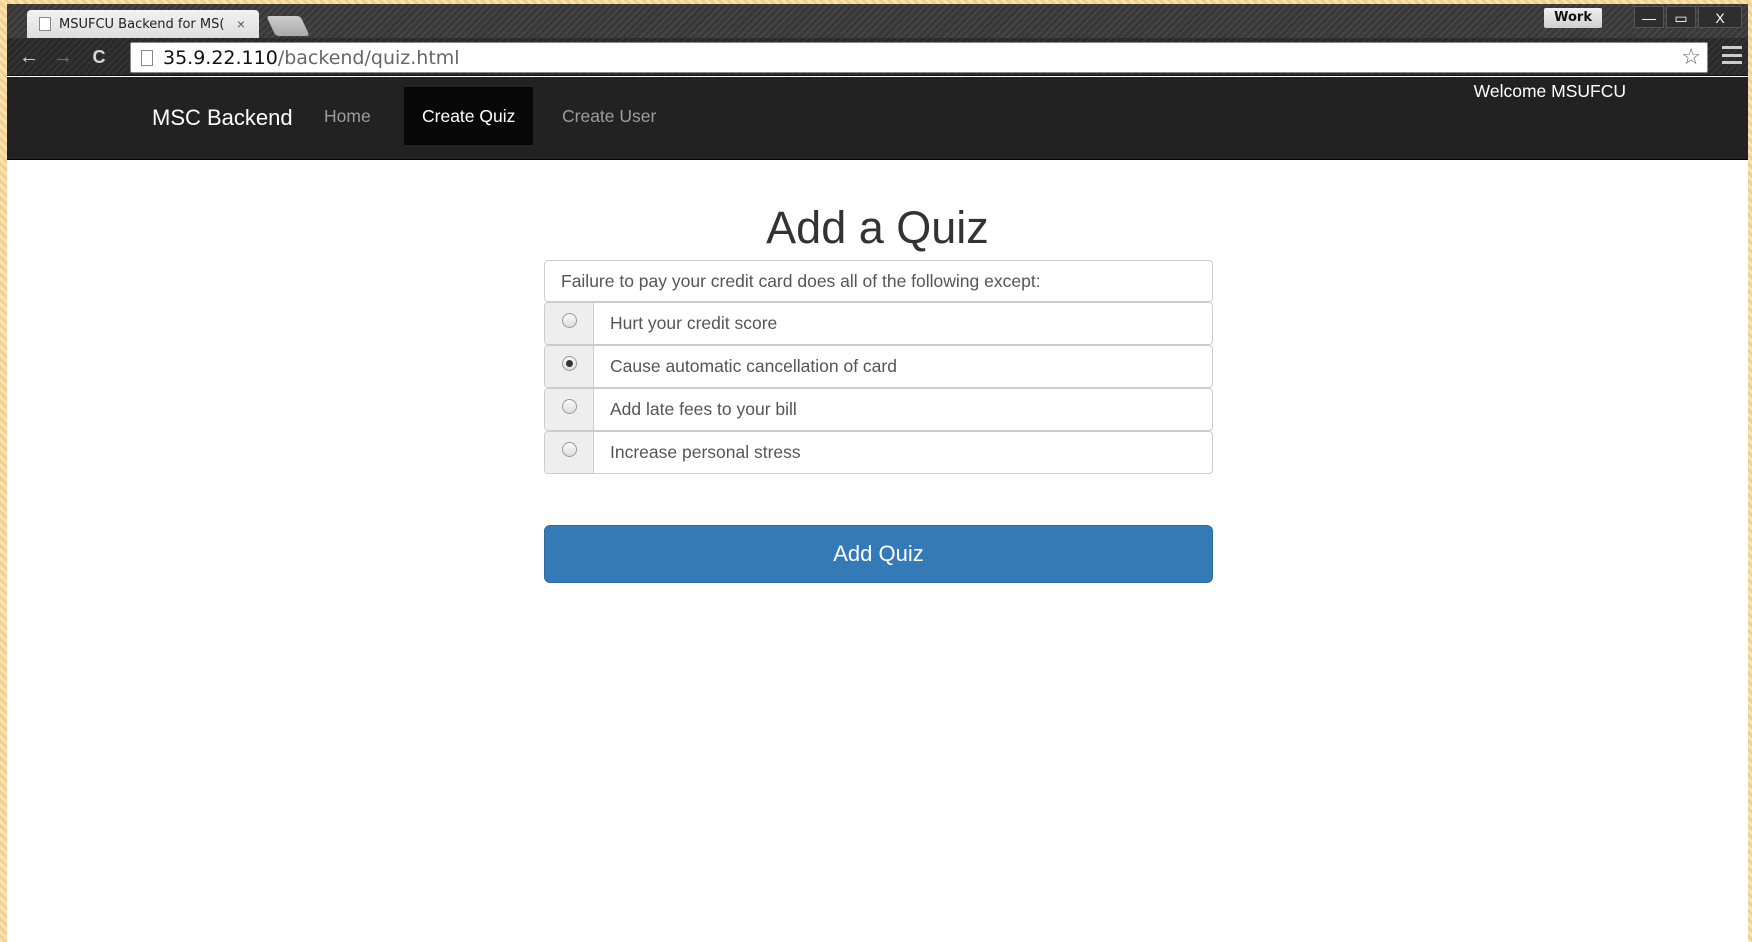 The height and width of the screenshot is (942, 1752). What do you see at coordinates (878, 554) in the screenshot?
I see `add-quiz-button: Add Quiz` at bounding box center [878, 554].